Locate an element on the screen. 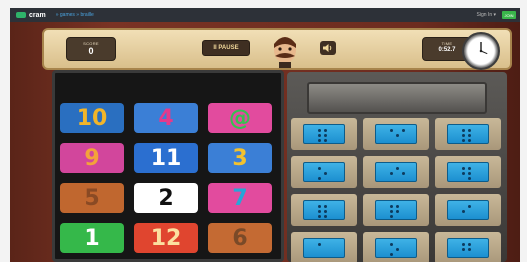 Image resolution: width=527 pixels, height=262 pixels. sound-toggle is located at coordinates (328, 48).